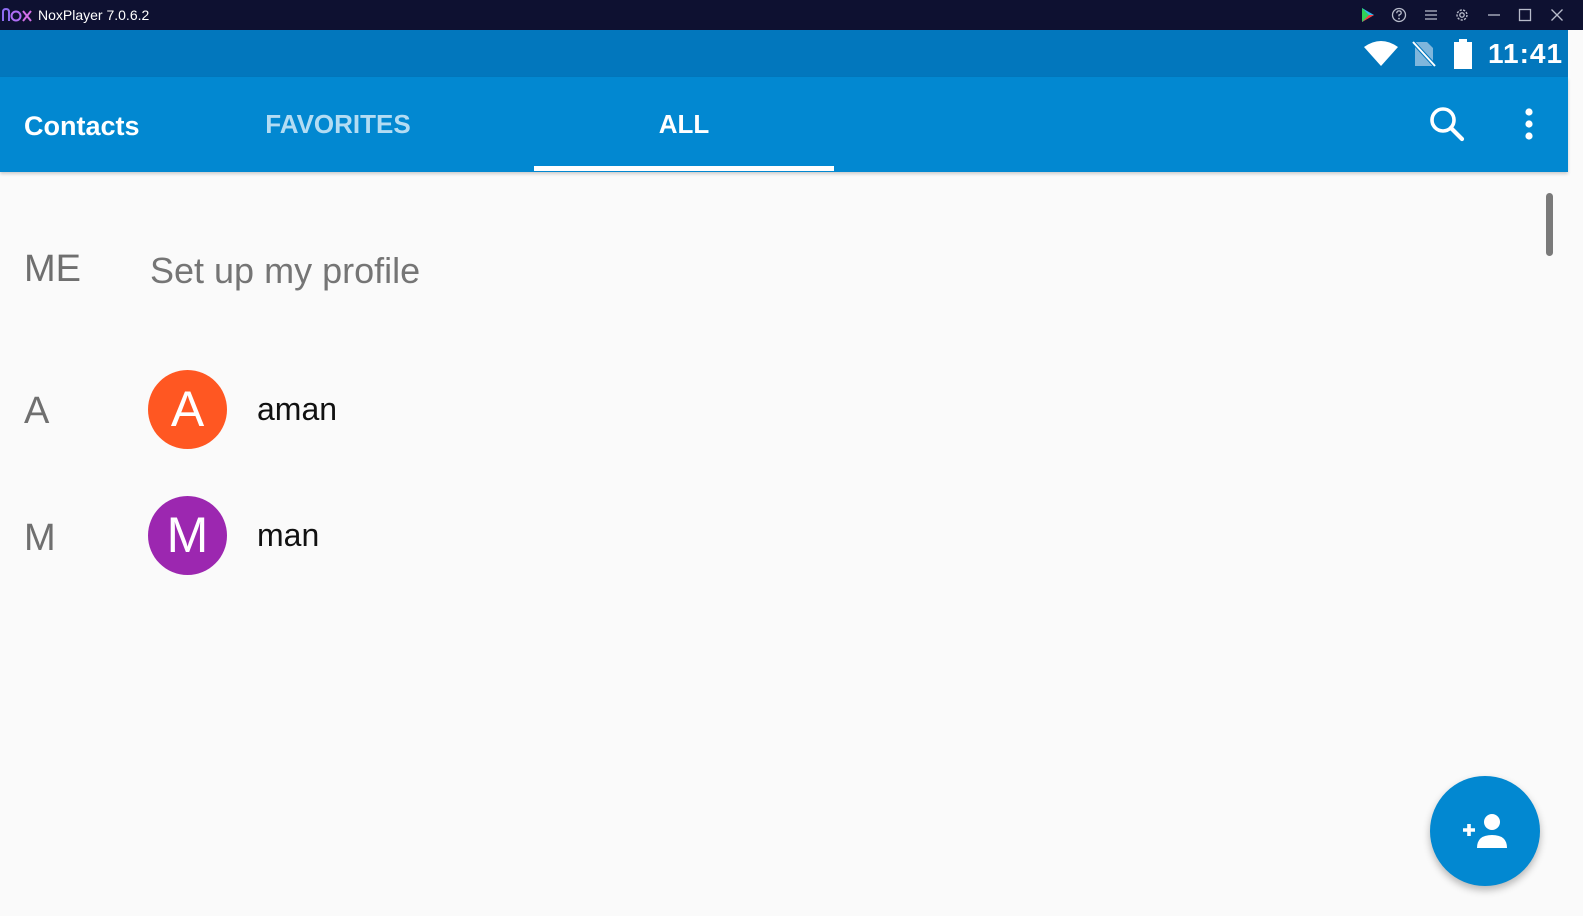 The image size is (1583, 916). Describe the element at coordinates (784, 53) in the screenshot. I see `status-bar: 11:41` at that location.